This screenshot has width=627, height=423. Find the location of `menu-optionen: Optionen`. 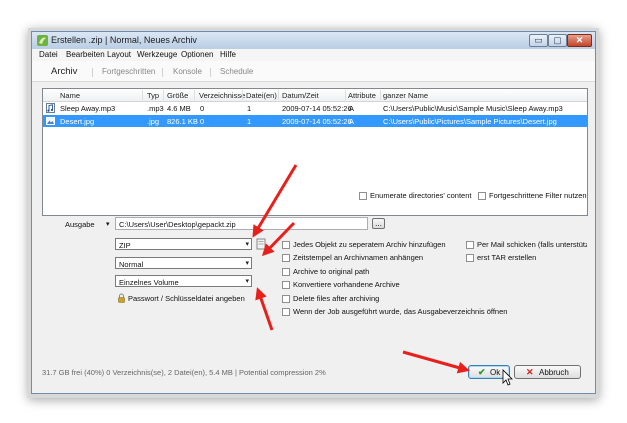

menu-optionen: Optionen is located at coordinates (197, 54).